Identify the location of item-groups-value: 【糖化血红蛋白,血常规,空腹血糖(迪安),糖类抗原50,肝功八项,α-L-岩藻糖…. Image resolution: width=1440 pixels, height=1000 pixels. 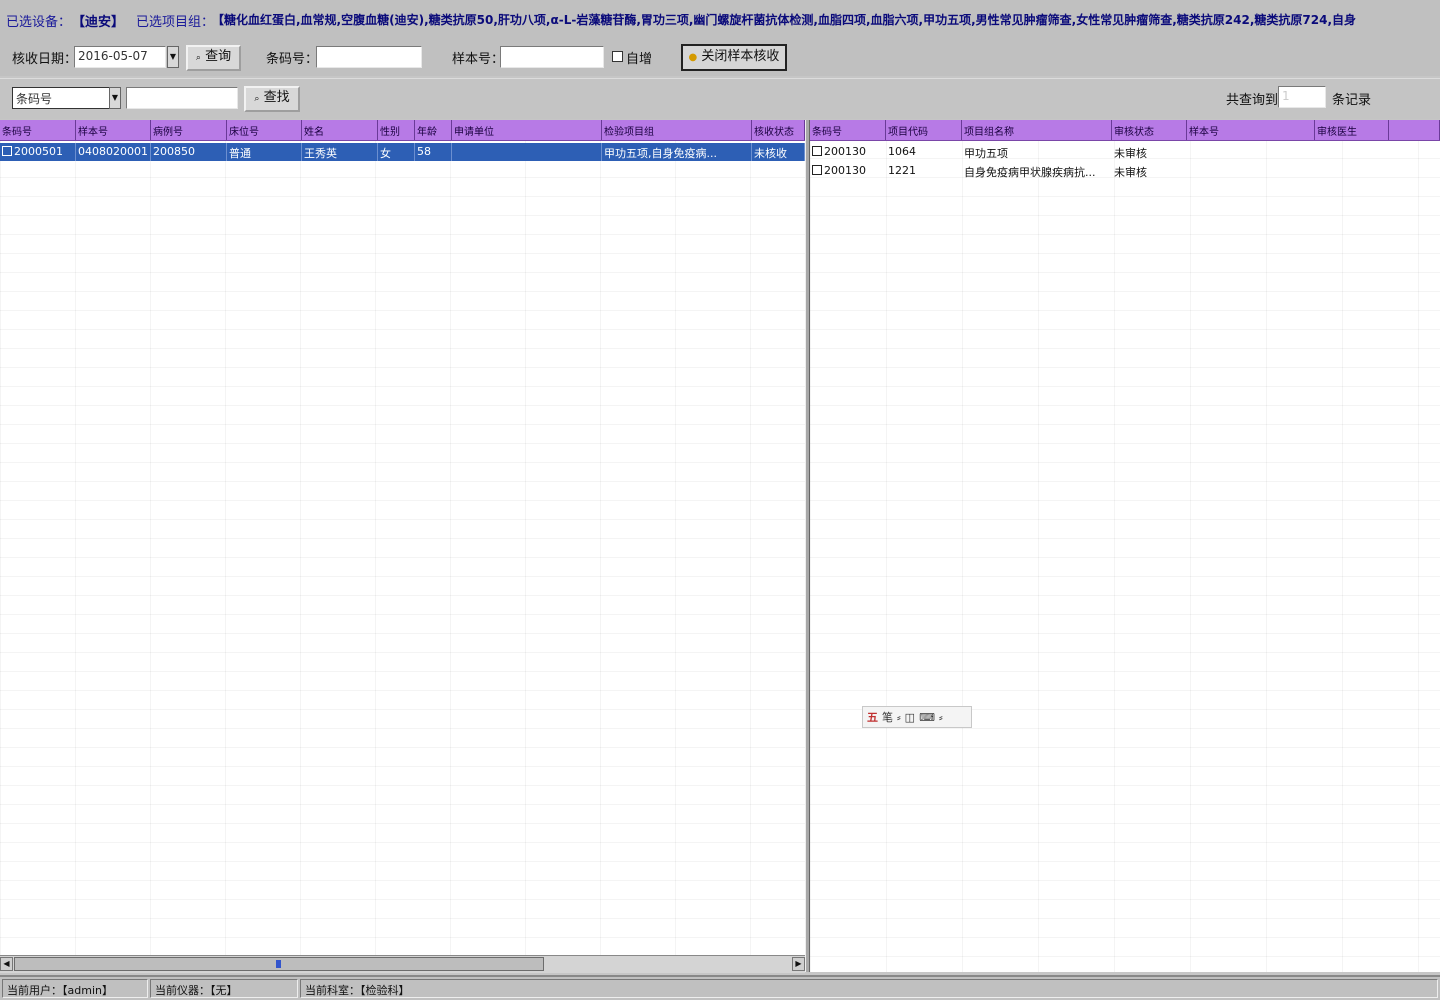
(784, 20).